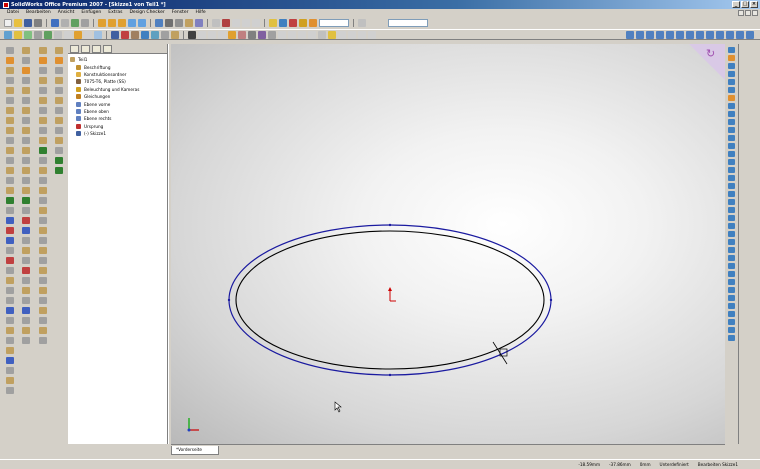  What do you see at coordinates (48, 34) in the screenshot?
I see `check-icon` at bounding box center [48, 34].